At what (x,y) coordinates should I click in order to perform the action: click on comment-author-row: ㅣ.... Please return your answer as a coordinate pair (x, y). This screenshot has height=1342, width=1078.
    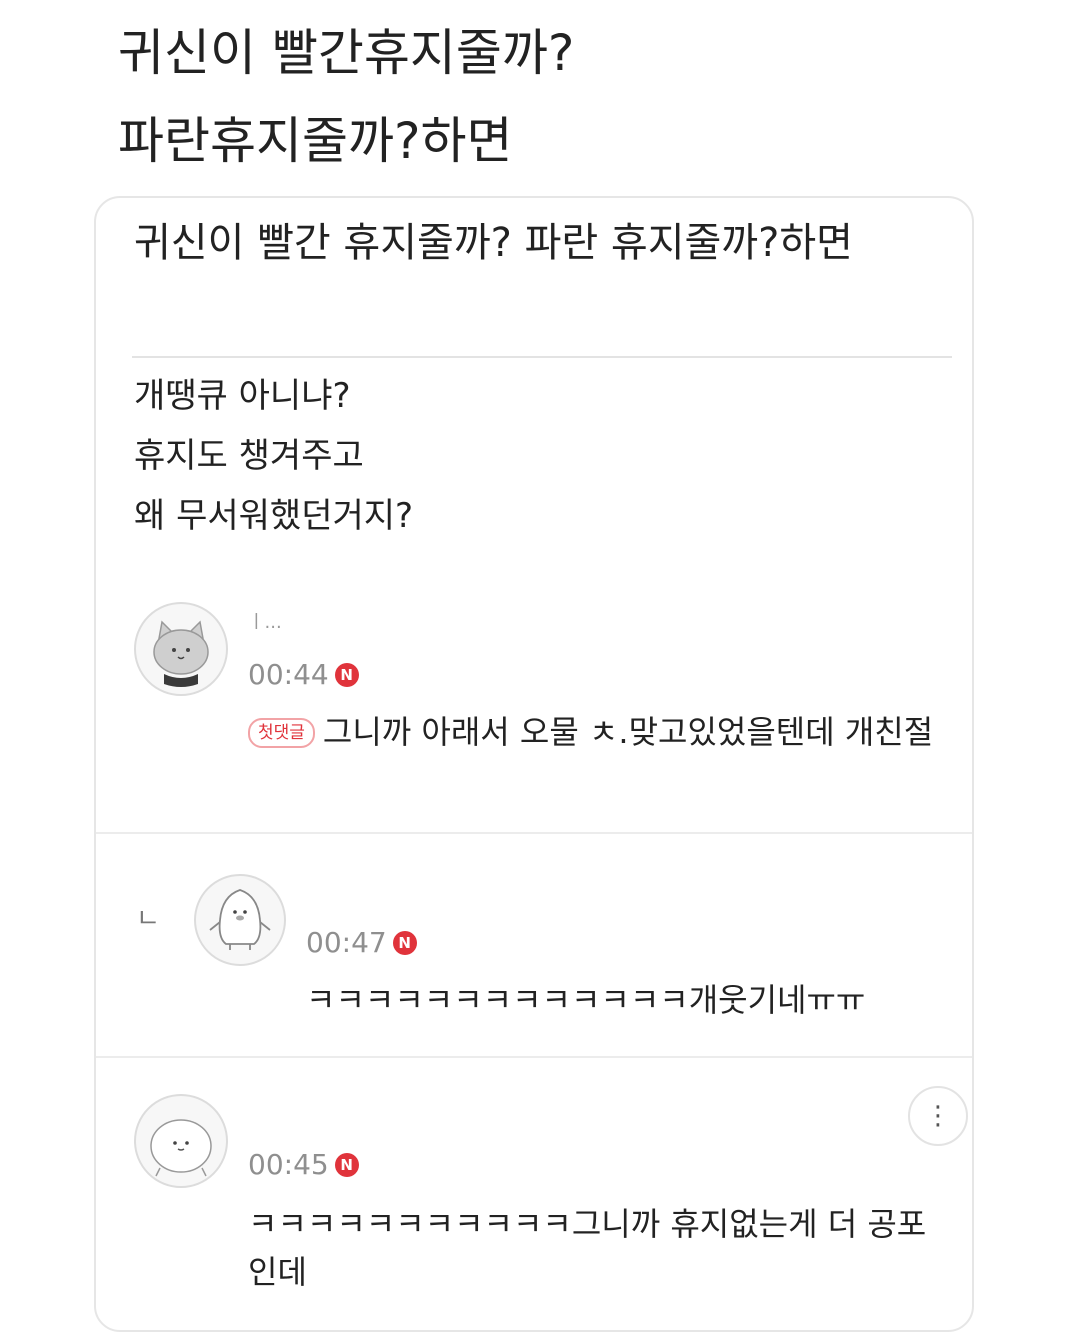
    Looking at the image, I should click on (265, 621).